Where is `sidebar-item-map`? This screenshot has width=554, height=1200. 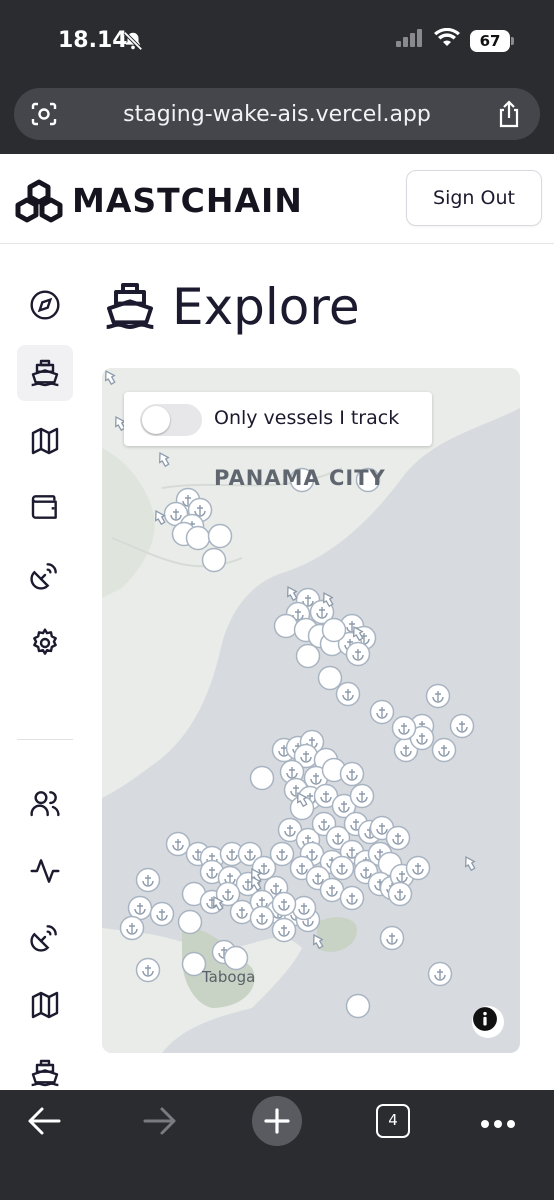
sidebar-item-map is located at coordinates (45, 441).